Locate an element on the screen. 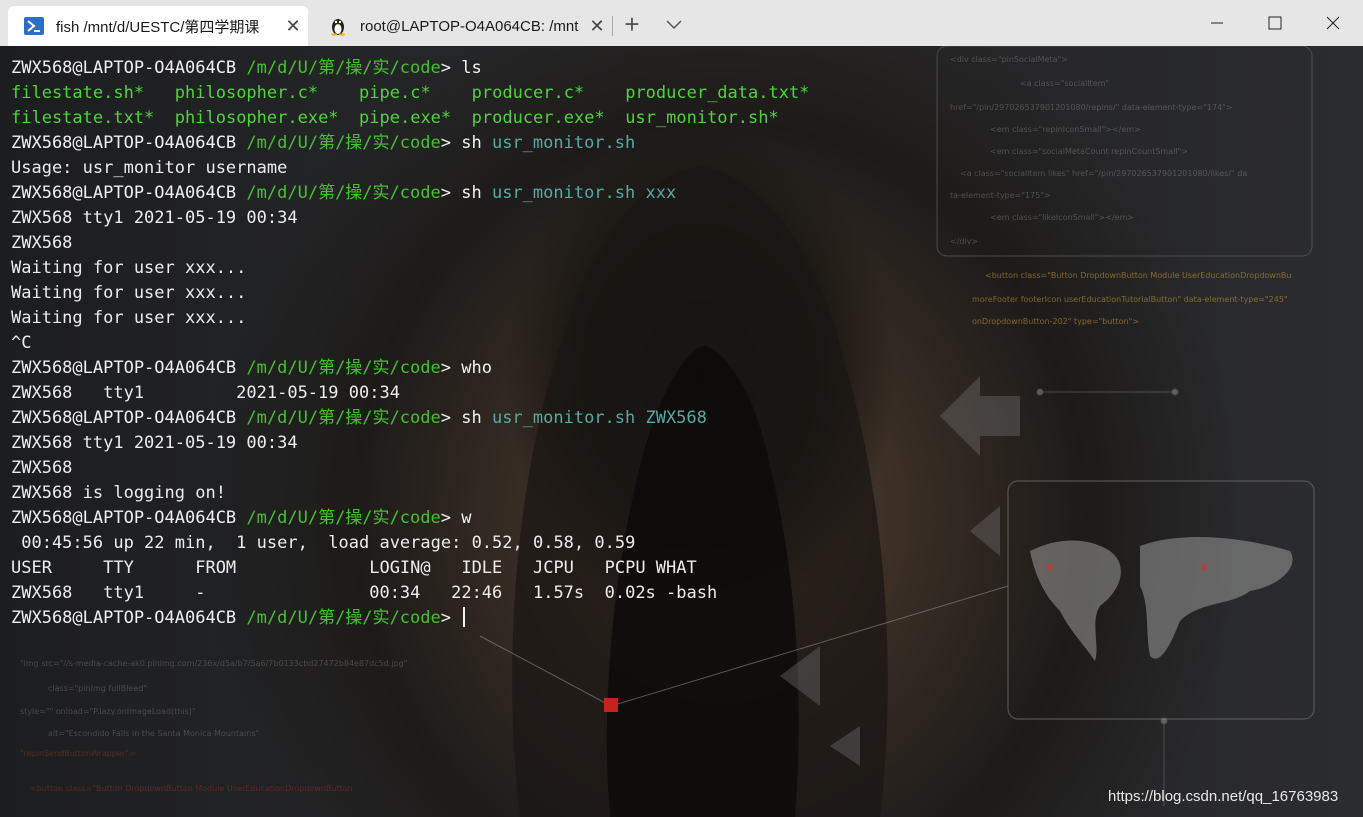 The image size is (1363, 817). tab-title: fish /mnt/d/UESTC/第四学期课 is located at coordinates (158, 27).